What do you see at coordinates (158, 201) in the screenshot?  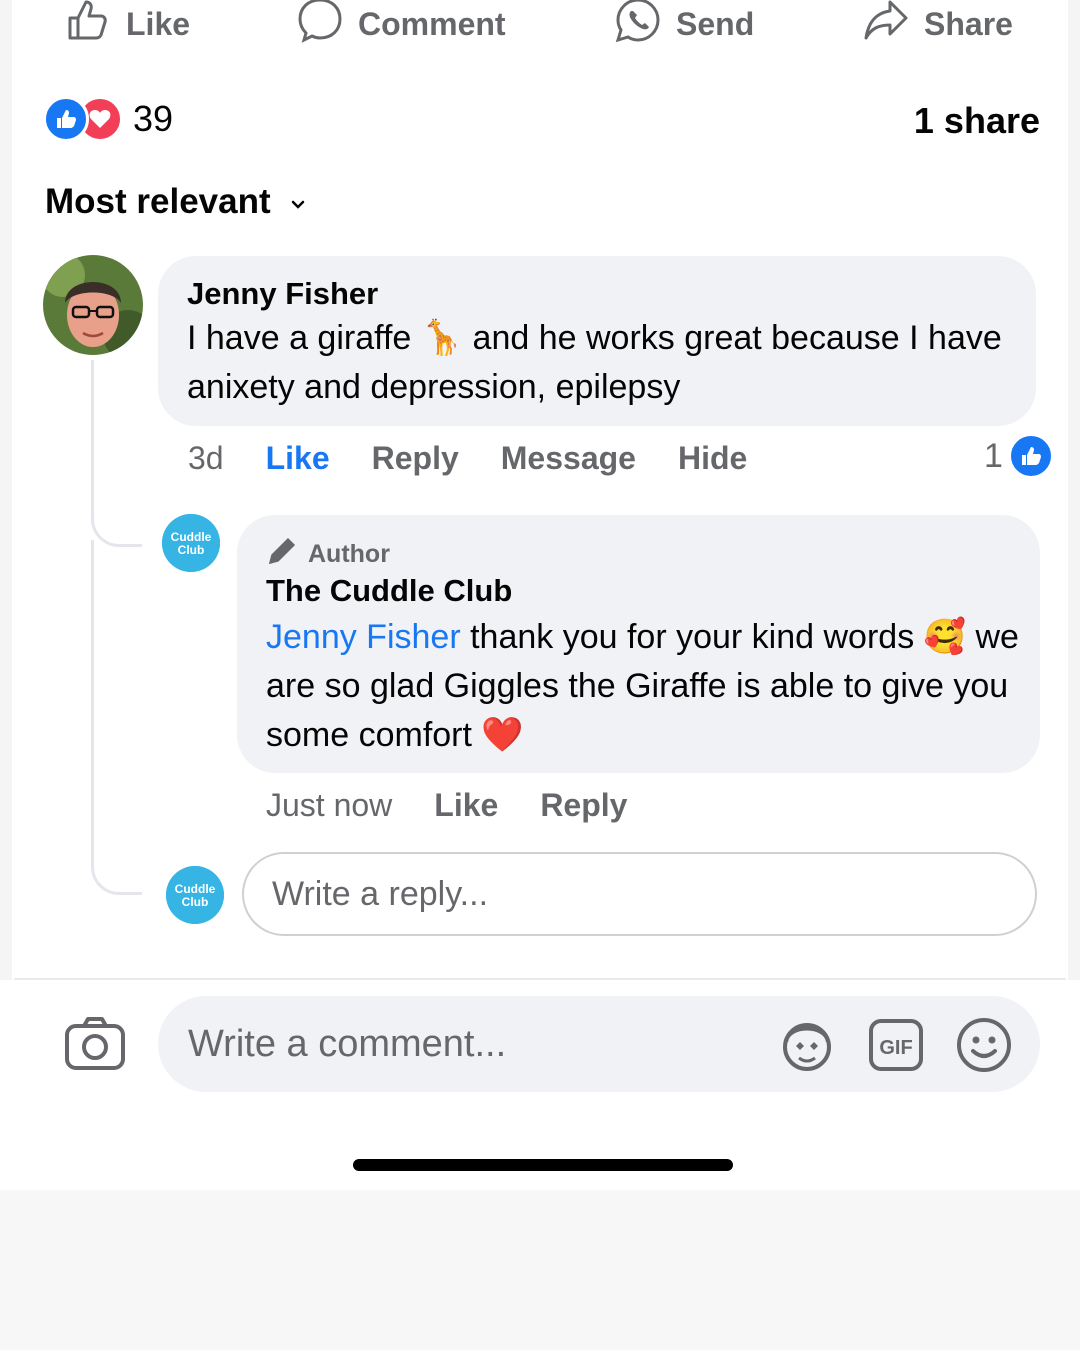 I see `sort-label: Most relevant` at bounding box center [158, 201].